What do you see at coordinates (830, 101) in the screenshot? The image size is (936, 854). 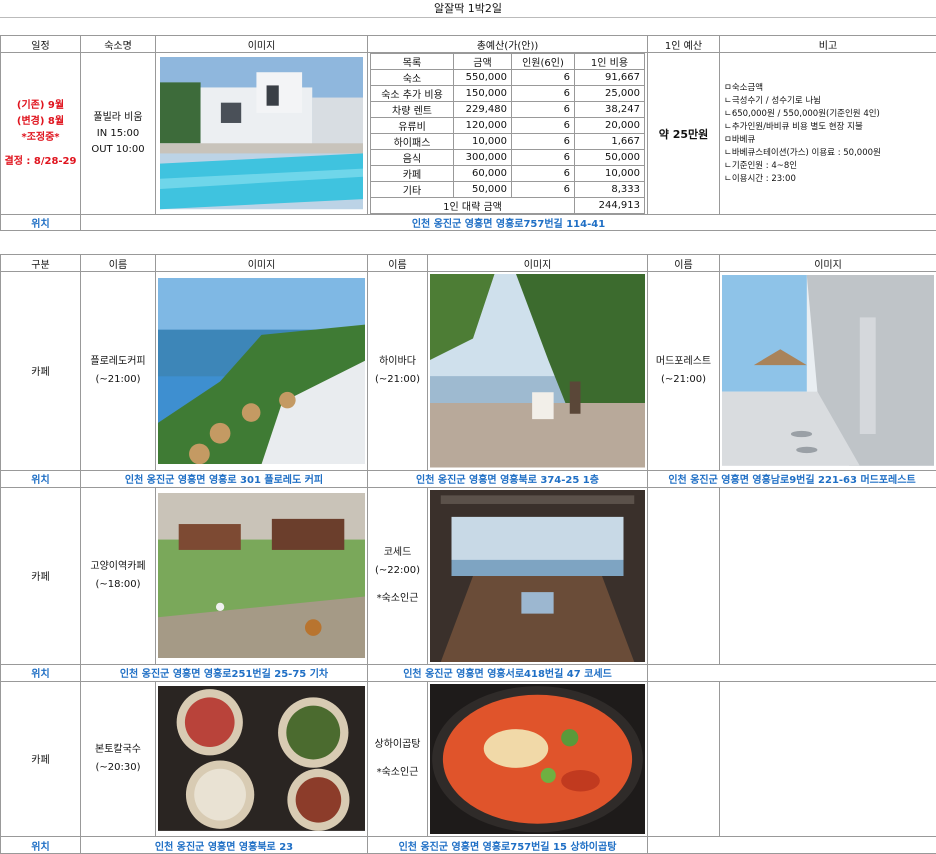 I see `note-line: ㄴ극성수기 / 성수기로 나뉨` at bounding box center [830, 101].